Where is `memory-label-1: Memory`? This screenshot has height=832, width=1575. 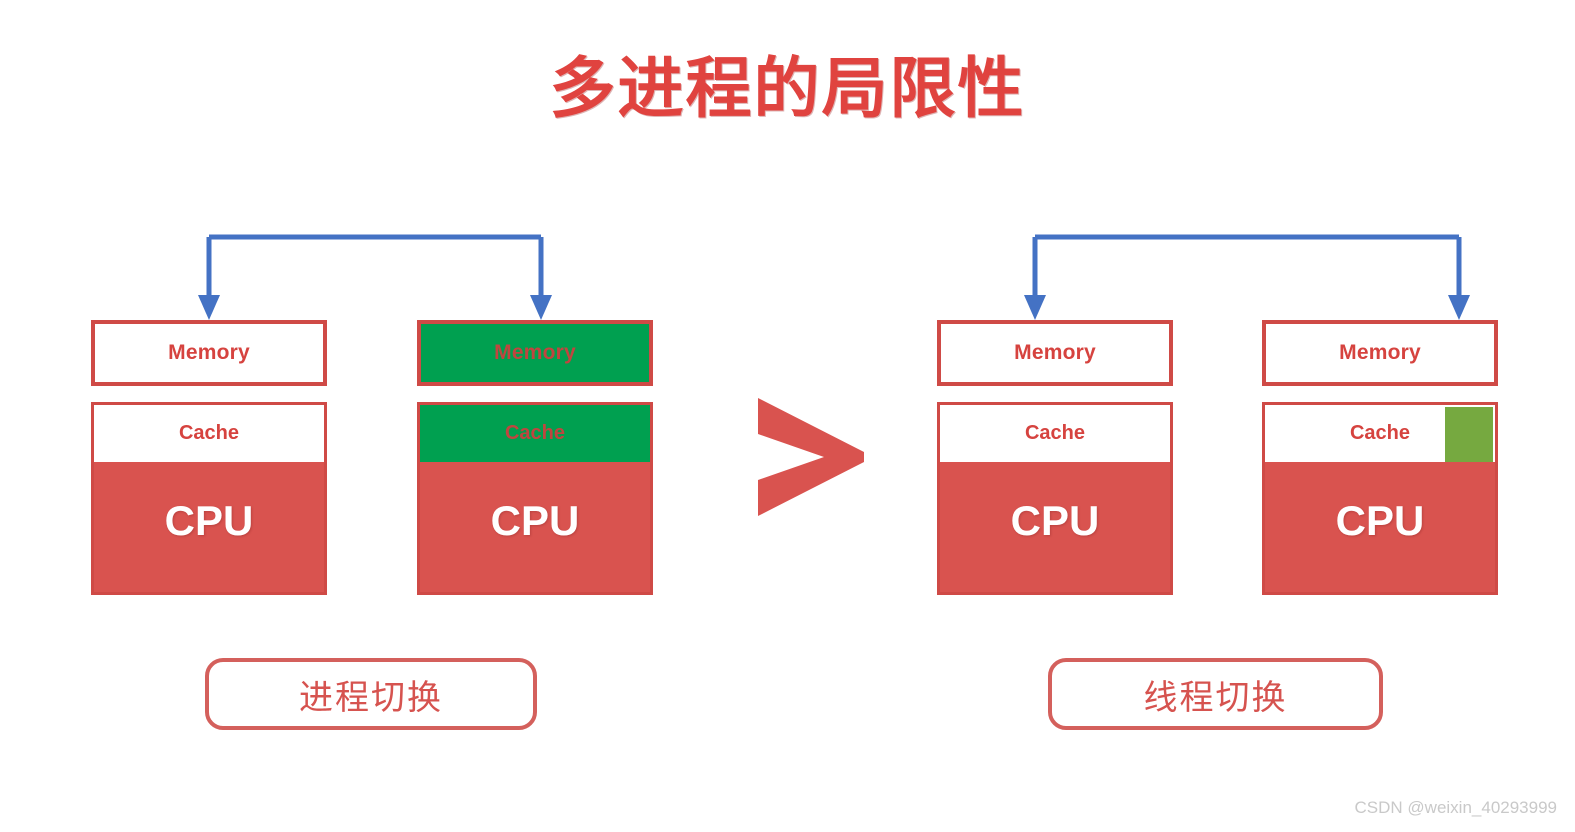 memory-label-1: Memory is located at coordinates (209, 352).